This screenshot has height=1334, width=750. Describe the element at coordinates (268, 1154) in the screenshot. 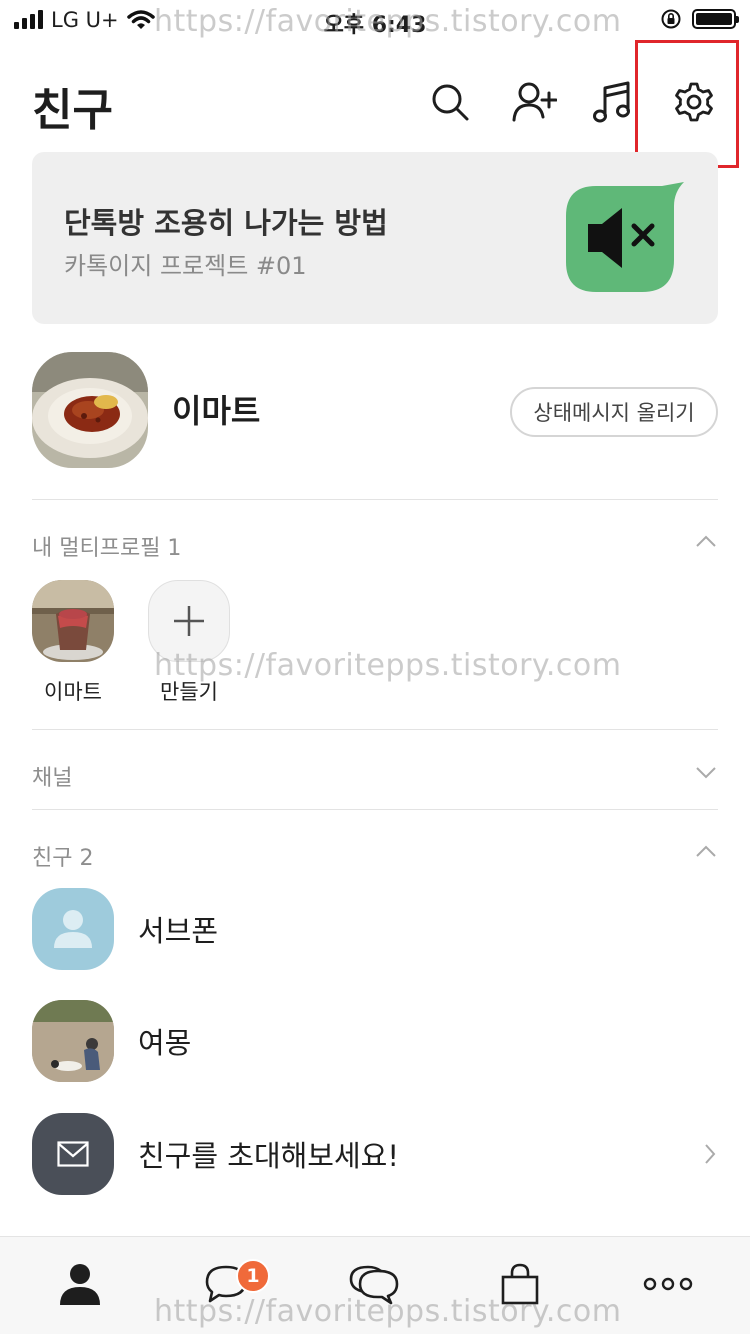

I see `invite-friends-label: 친구를 초대해보세요!` at that location.